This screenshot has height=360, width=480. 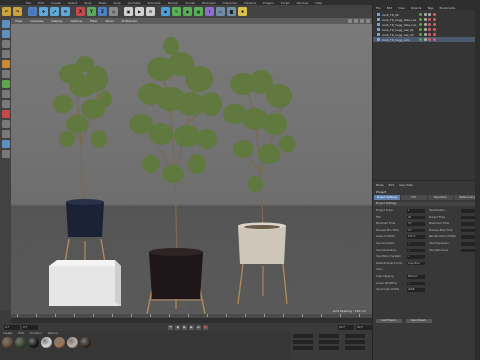 I want to click on menu-item-window: Window, so click(x=303, y=3).